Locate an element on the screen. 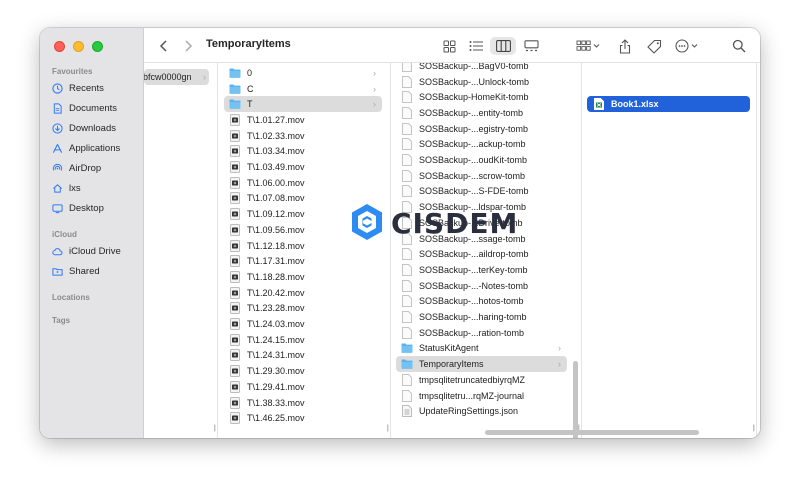 Image resolution: width=800 pixels, height=491 pixels. file-row: tmpsqlitetruncatedbiyrqMZ is located at coordinates (481, 380).